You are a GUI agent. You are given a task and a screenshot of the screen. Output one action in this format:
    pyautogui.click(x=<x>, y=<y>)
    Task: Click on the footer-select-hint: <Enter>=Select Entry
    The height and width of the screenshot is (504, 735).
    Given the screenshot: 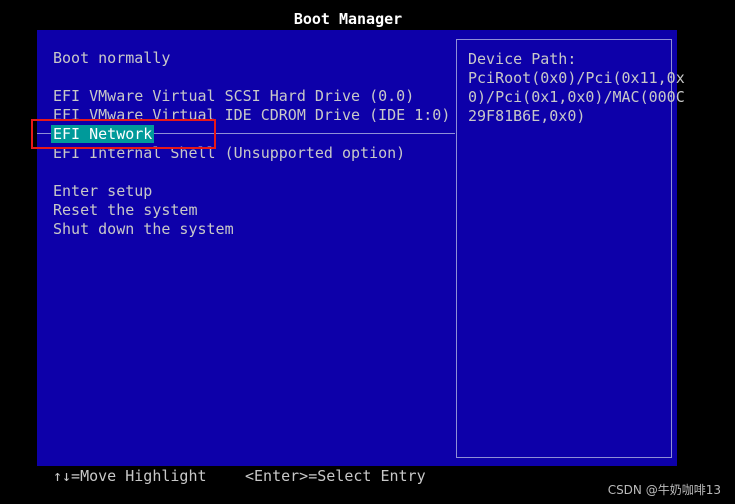 What is the action you would take?
    pyautogui.click(x=335, y=476)
    